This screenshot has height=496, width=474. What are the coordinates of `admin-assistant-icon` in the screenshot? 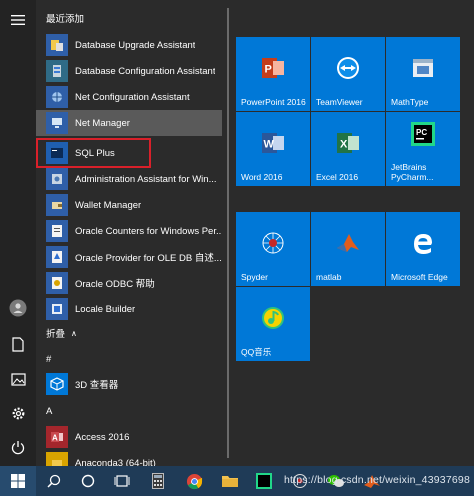 It's located at (57, 179).